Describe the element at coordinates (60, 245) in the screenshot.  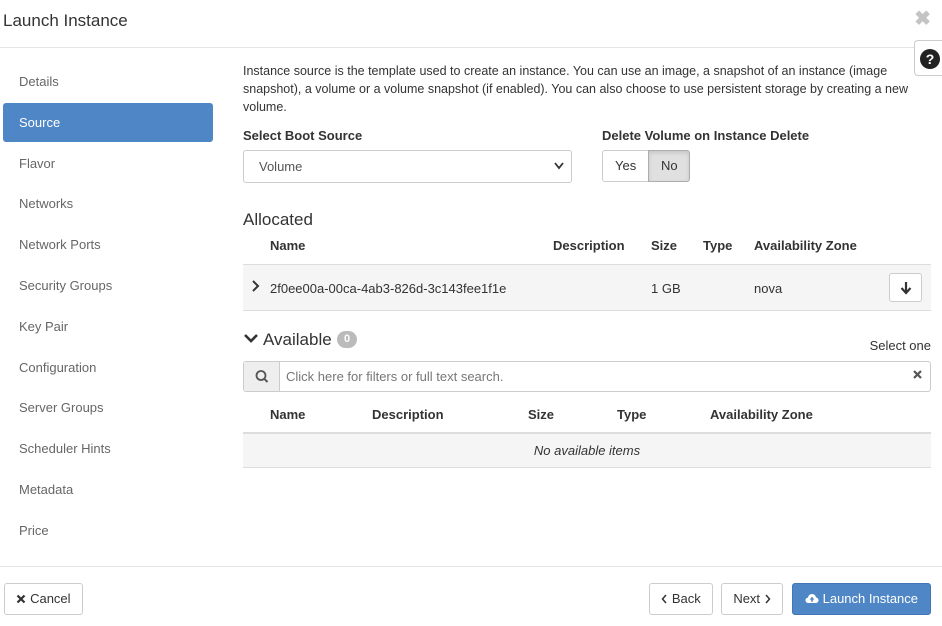
I see `nav-item-label: Network Ports` at that location.